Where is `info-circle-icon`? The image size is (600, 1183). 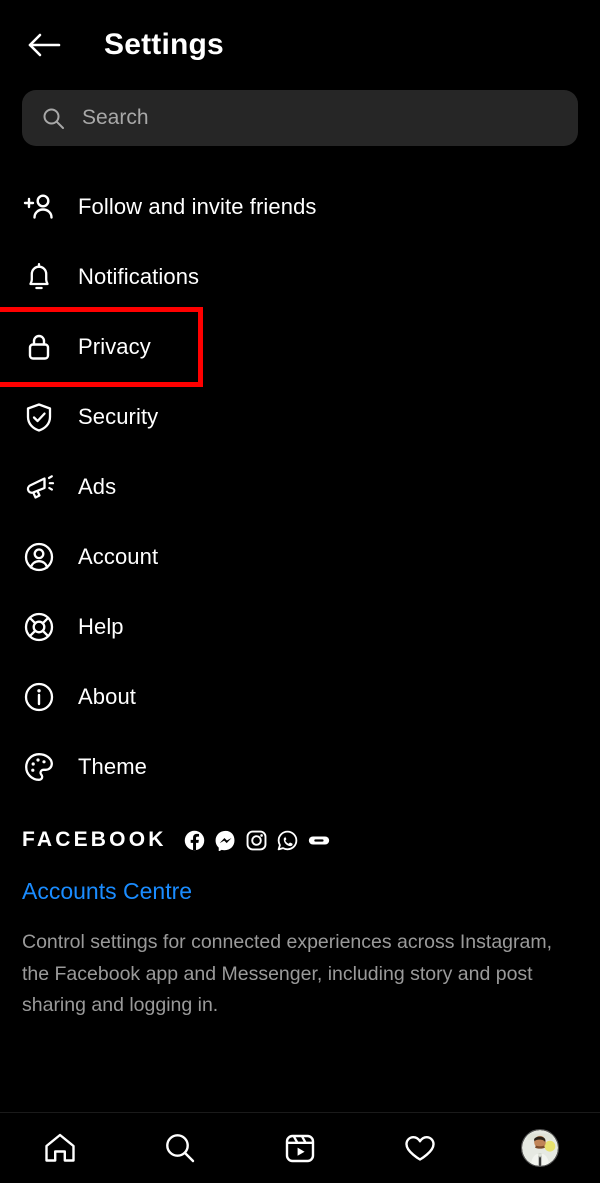
info-circle-icon is located at coordinates (39, 697).